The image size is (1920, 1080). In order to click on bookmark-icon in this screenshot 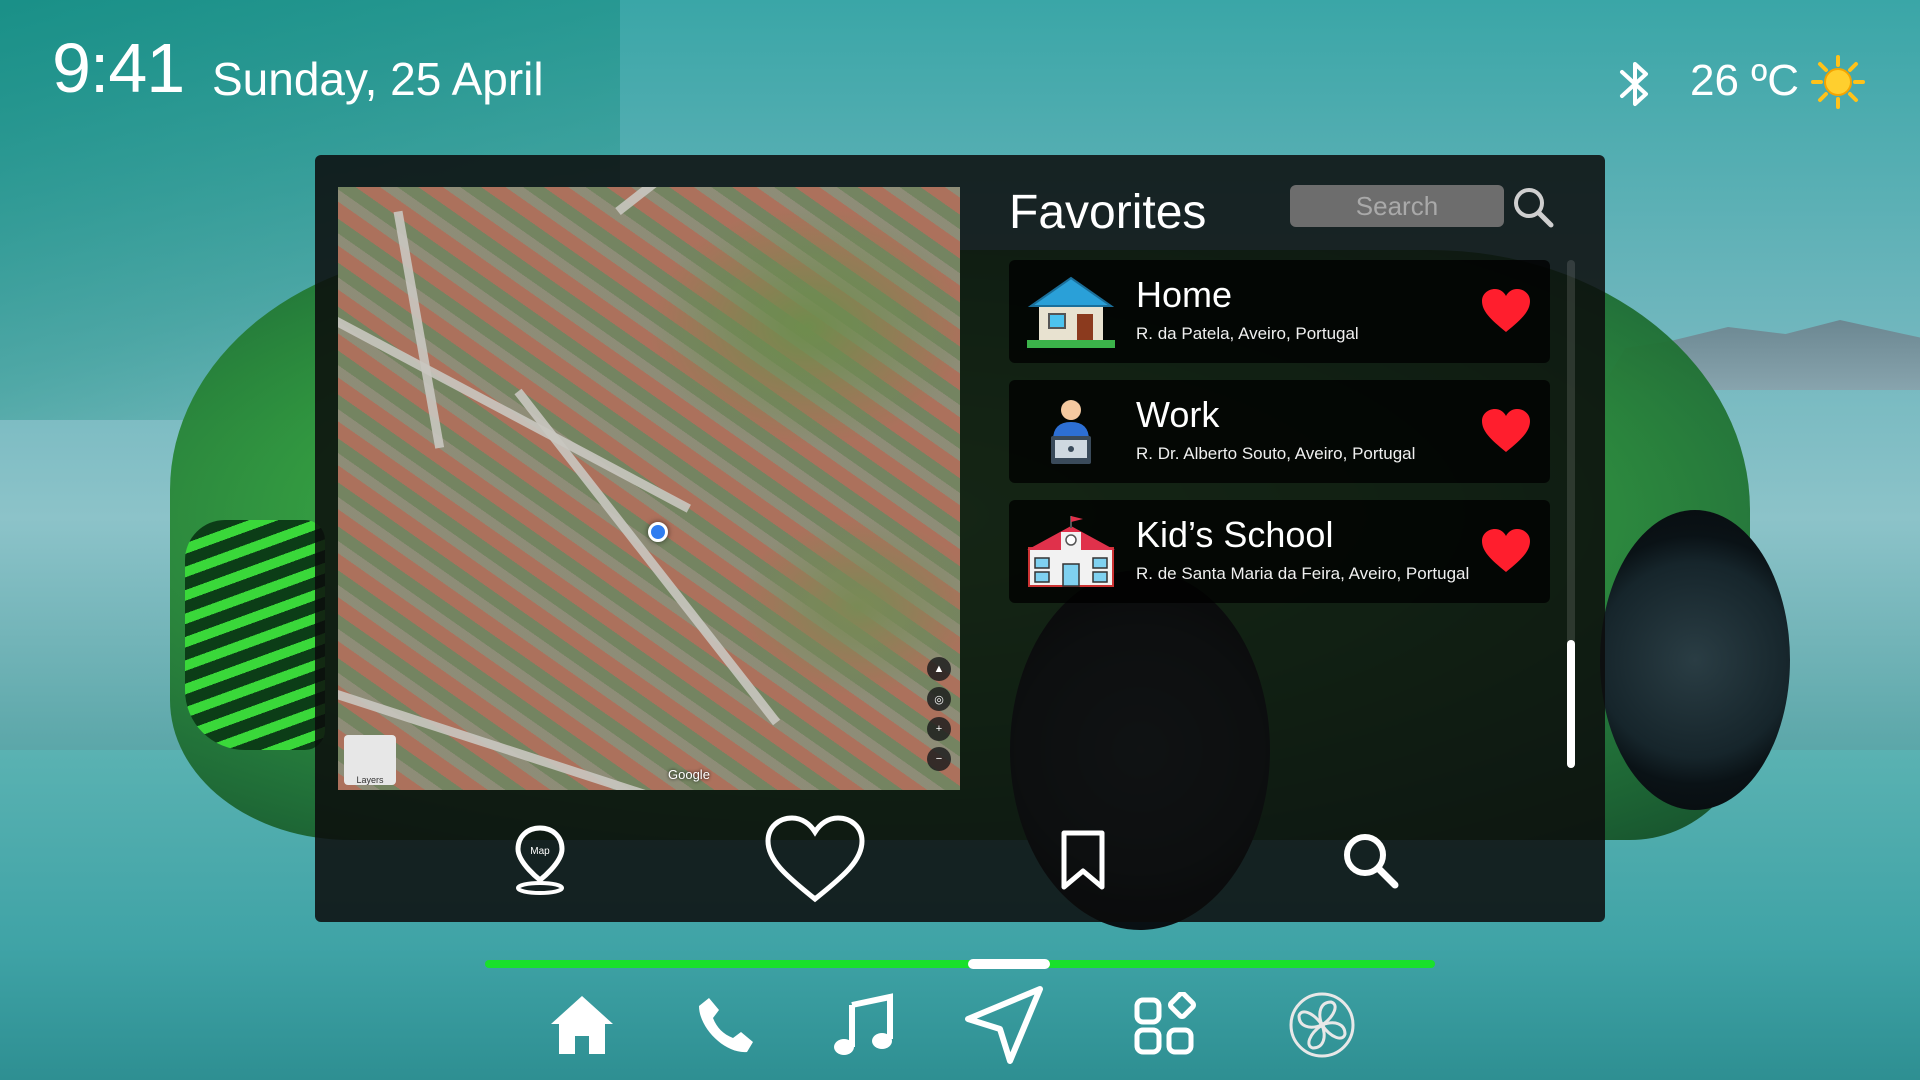, I will do `click(1083, 860)`.